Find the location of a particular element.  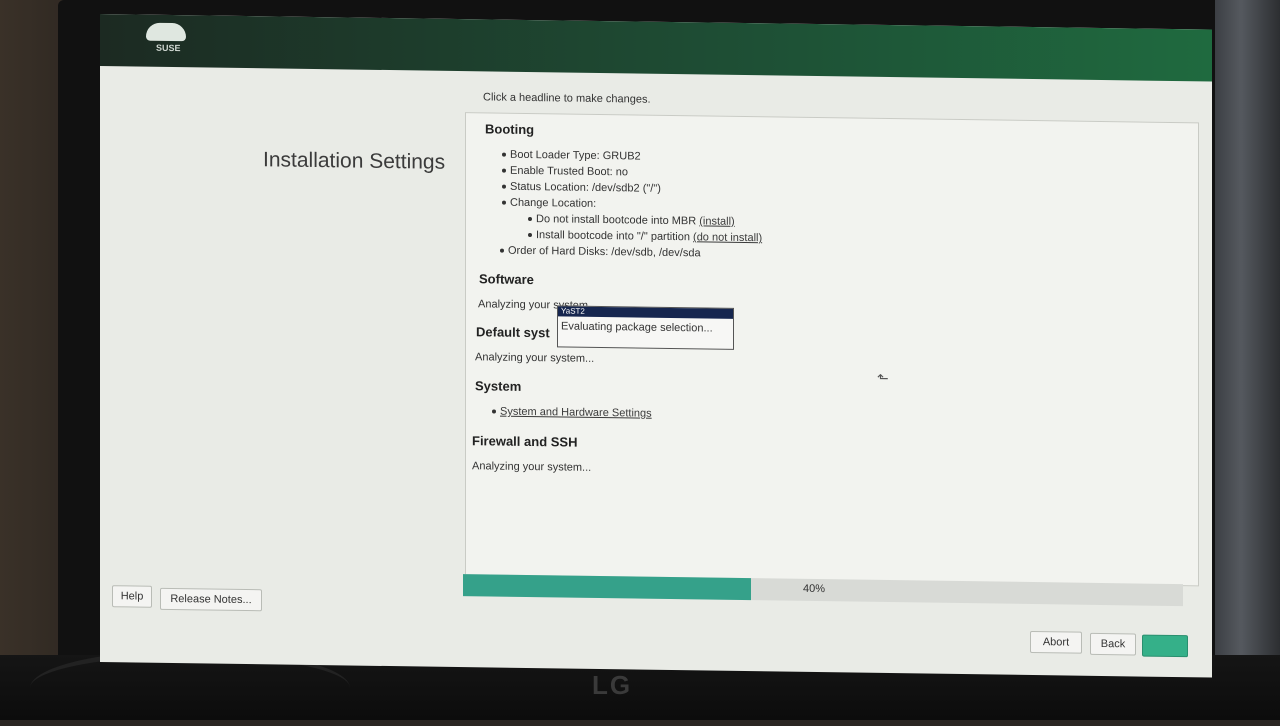

monitor-logo: LG is located at coordinates (612, 685).